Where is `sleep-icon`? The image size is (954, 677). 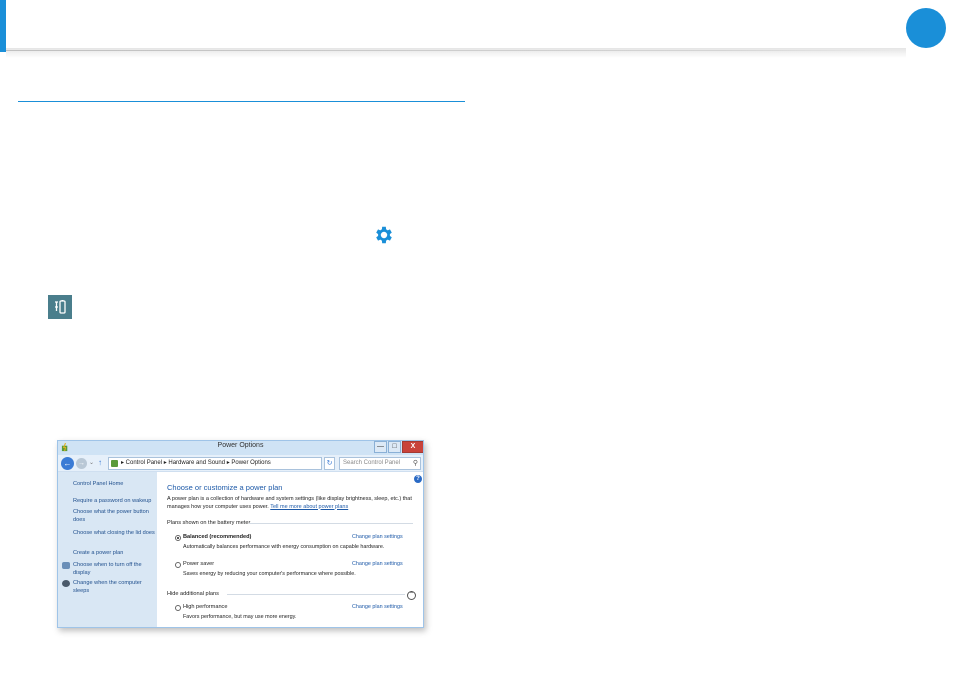 sleep-icon is located at coordinates (66, 583).